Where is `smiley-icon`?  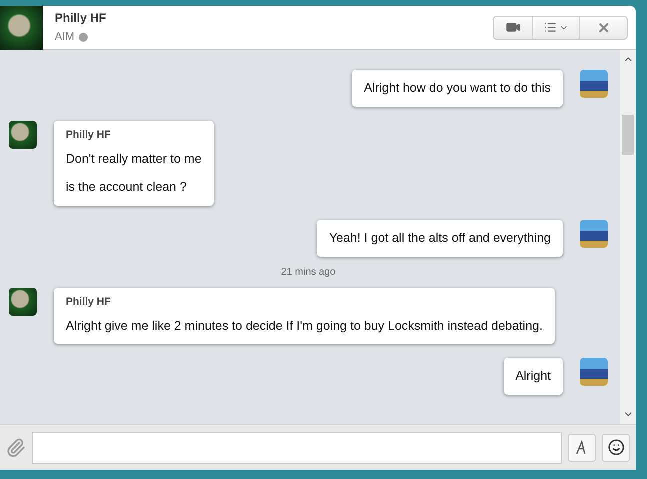 smiley-icon is located at coordinates (616, 447).